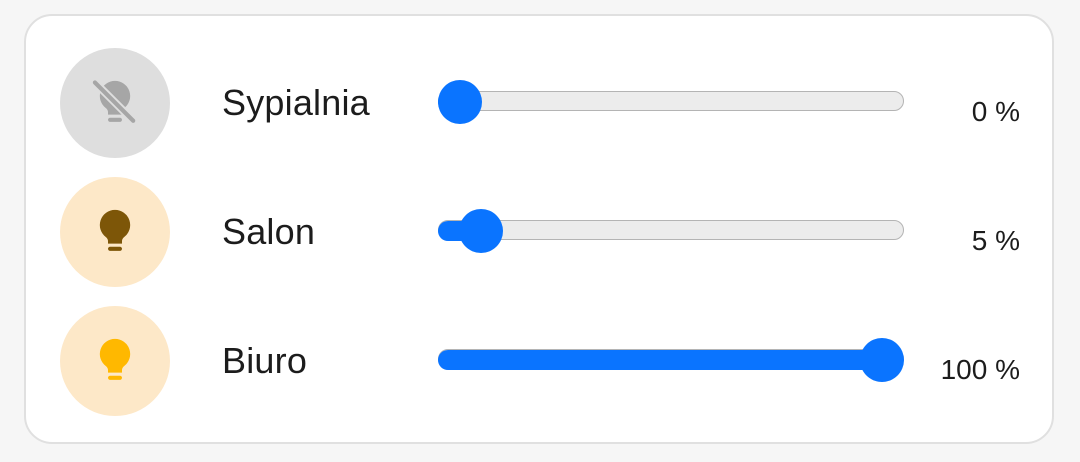 The height and width of the screenshot is (462, 1080). I want to click on light-toggle-salon, so click(115, 232).